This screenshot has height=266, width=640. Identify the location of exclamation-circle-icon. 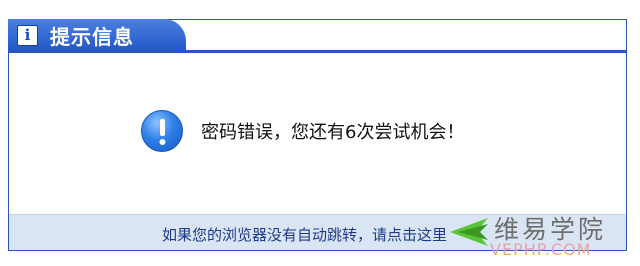
(162, 131).